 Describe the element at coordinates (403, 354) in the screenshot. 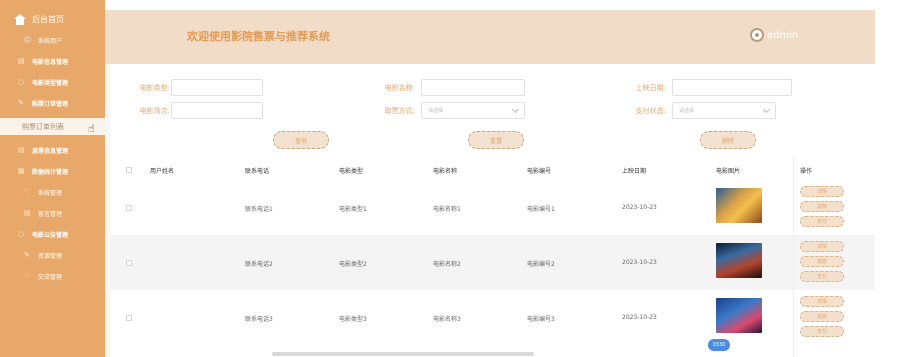

I see `horizontal-scrollbar` at that location.